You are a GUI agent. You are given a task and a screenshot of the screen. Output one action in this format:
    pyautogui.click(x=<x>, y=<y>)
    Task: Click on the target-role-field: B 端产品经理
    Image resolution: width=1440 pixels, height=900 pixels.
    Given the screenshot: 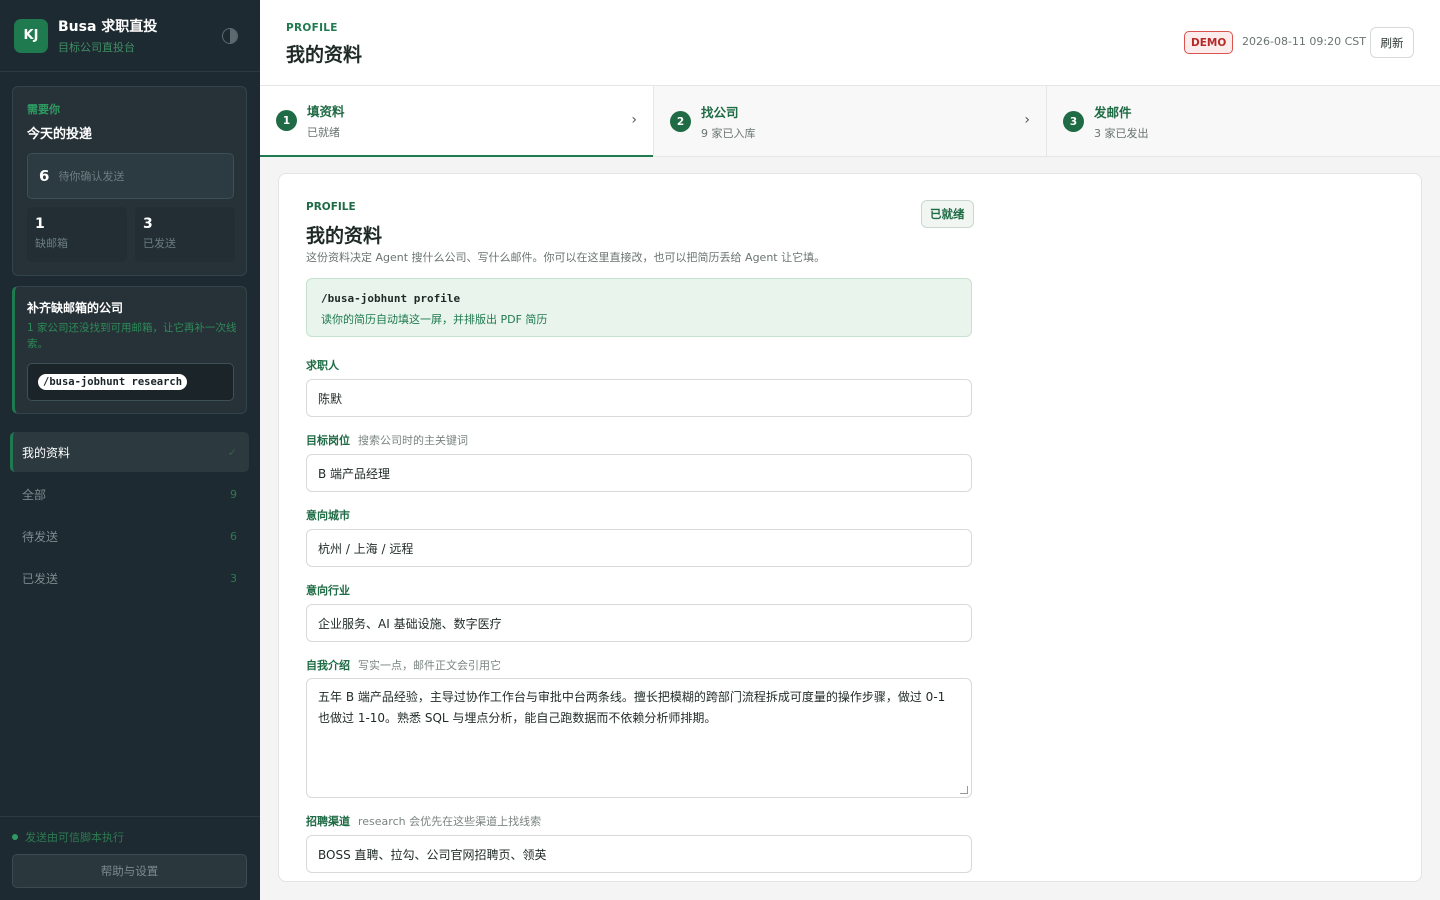 What is the action you would take?
    pyautogui.click(x=639, y=473)
    